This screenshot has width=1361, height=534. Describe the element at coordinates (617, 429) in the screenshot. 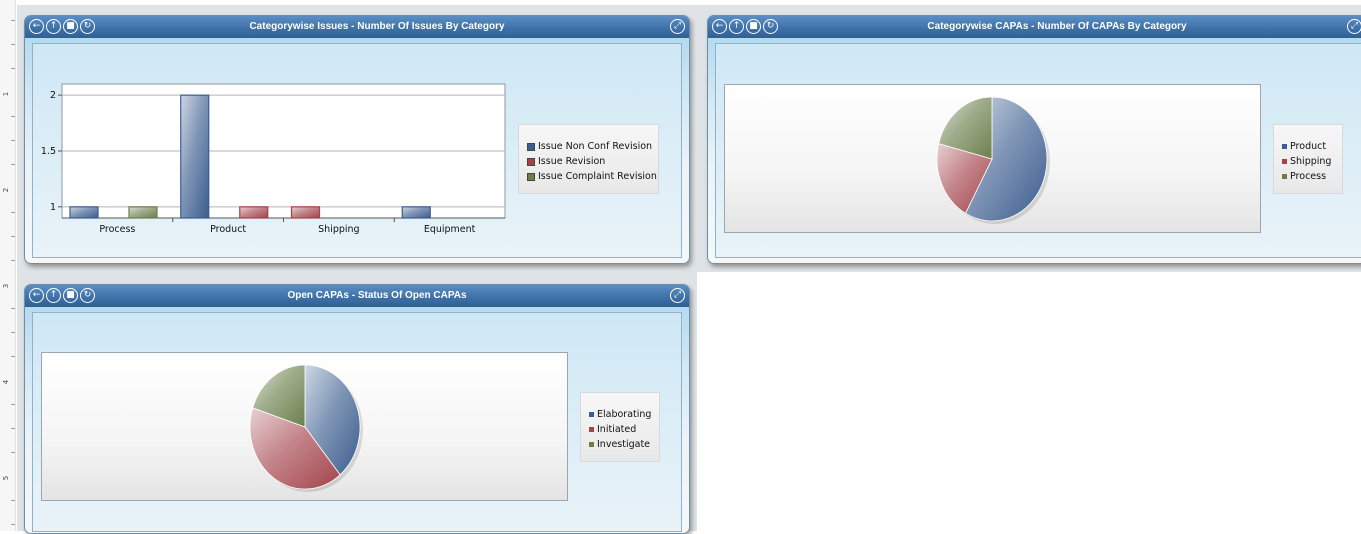

I see `legend-label: Initiated` at that location.